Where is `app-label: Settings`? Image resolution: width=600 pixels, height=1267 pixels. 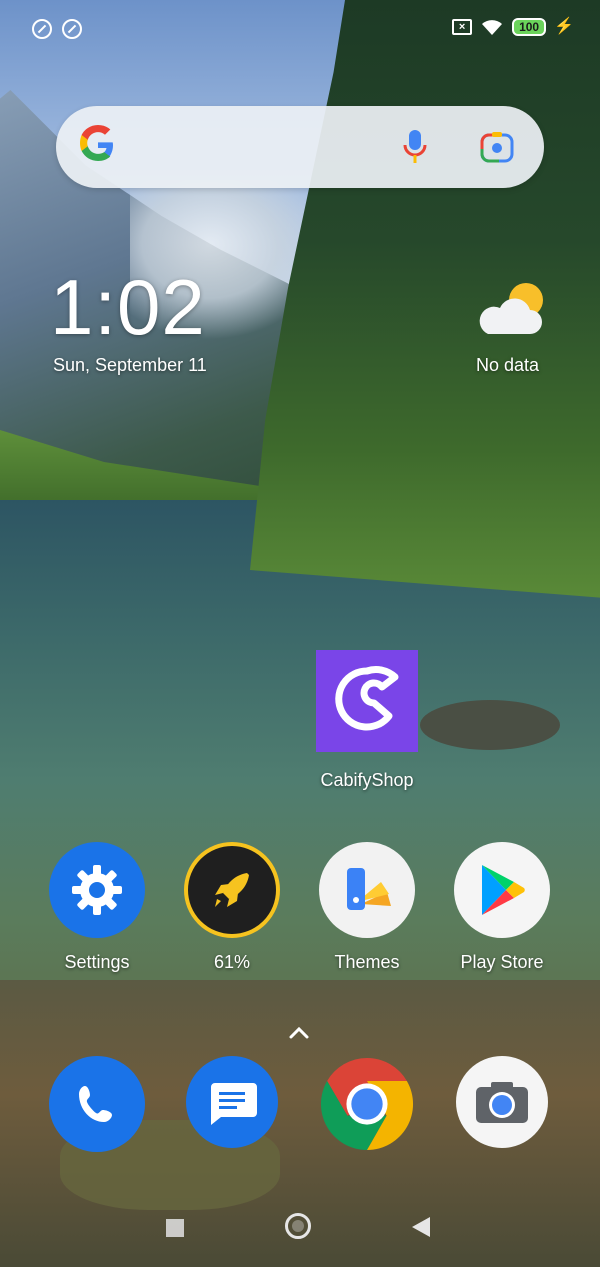
app-label: Settings is located at coordinates (97, 962).